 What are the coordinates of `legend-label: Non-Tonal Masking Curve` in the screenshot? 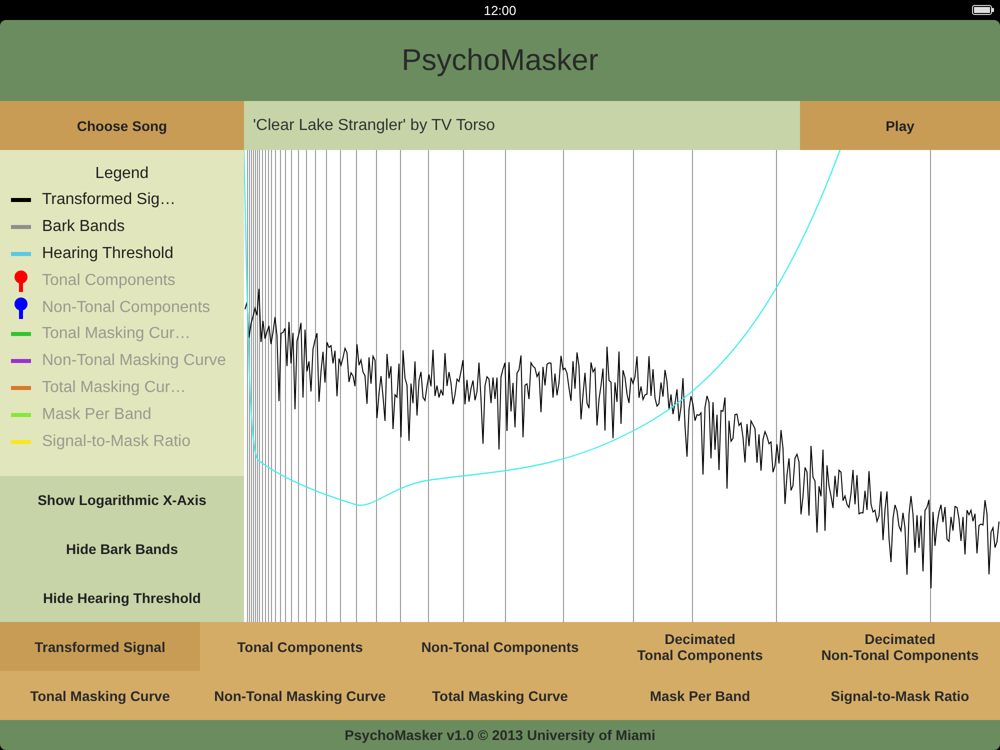 It's located at (134, 361).